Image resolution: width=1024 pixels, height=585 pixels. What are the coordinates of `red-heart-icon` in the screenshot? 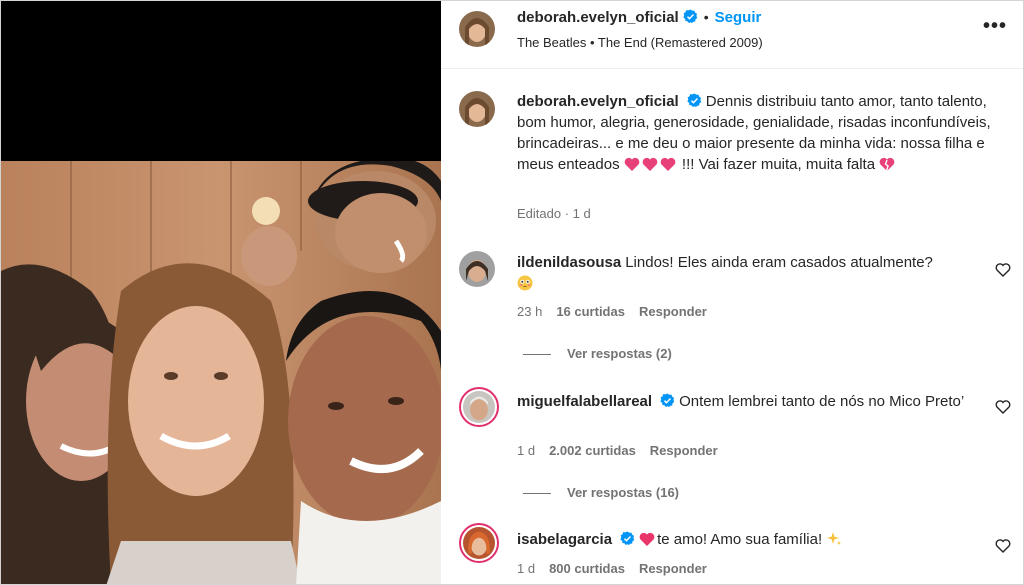 It's located at (647, 542).